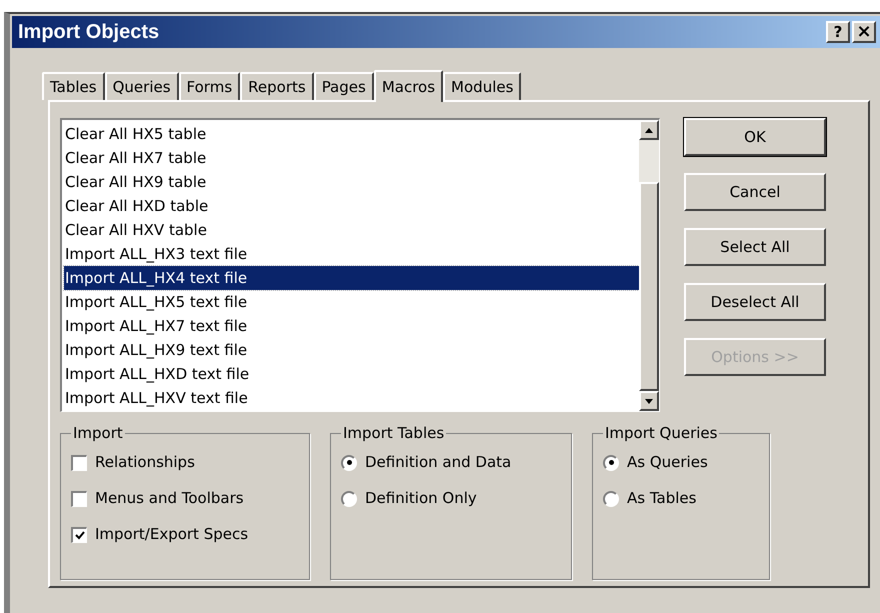 Image resolution: width=880 pixels, height=613 pixels. Describe the element at coordinates (344, 86) in the screenshot. I see `tab: Pages` at that location.